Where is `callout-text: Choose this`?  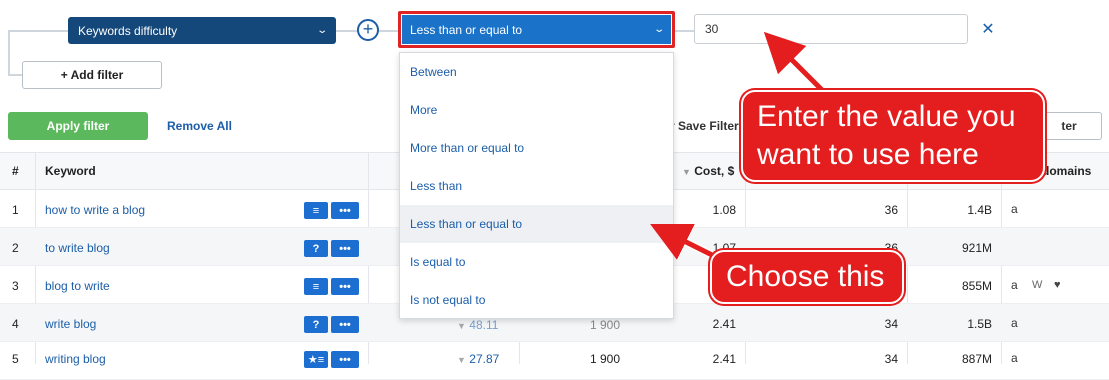
callout-text: Choose this is located at coordinates (805, 276).